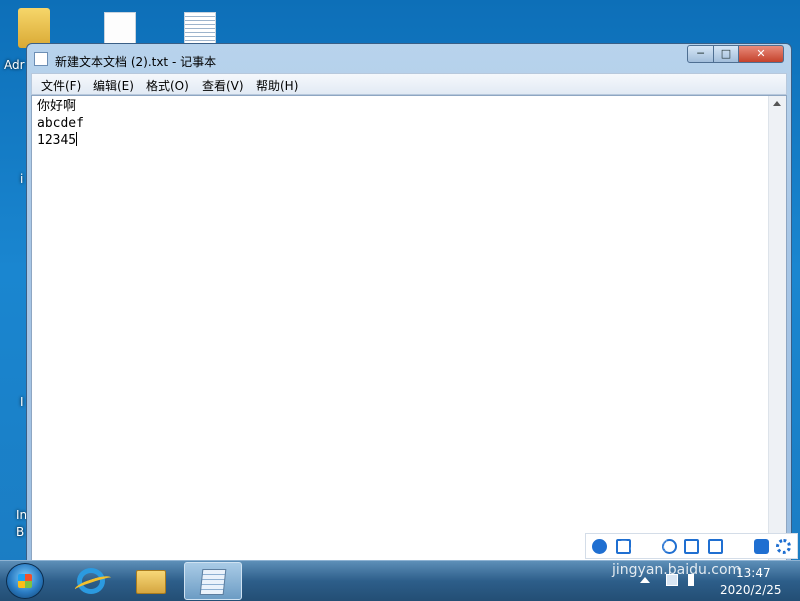 This screenshot has height=601, width=800. What do you see at coordinates (751, 590) in the screenshot?
I see `clock-date: 2020/2/25` at bounding box center [751, 590].